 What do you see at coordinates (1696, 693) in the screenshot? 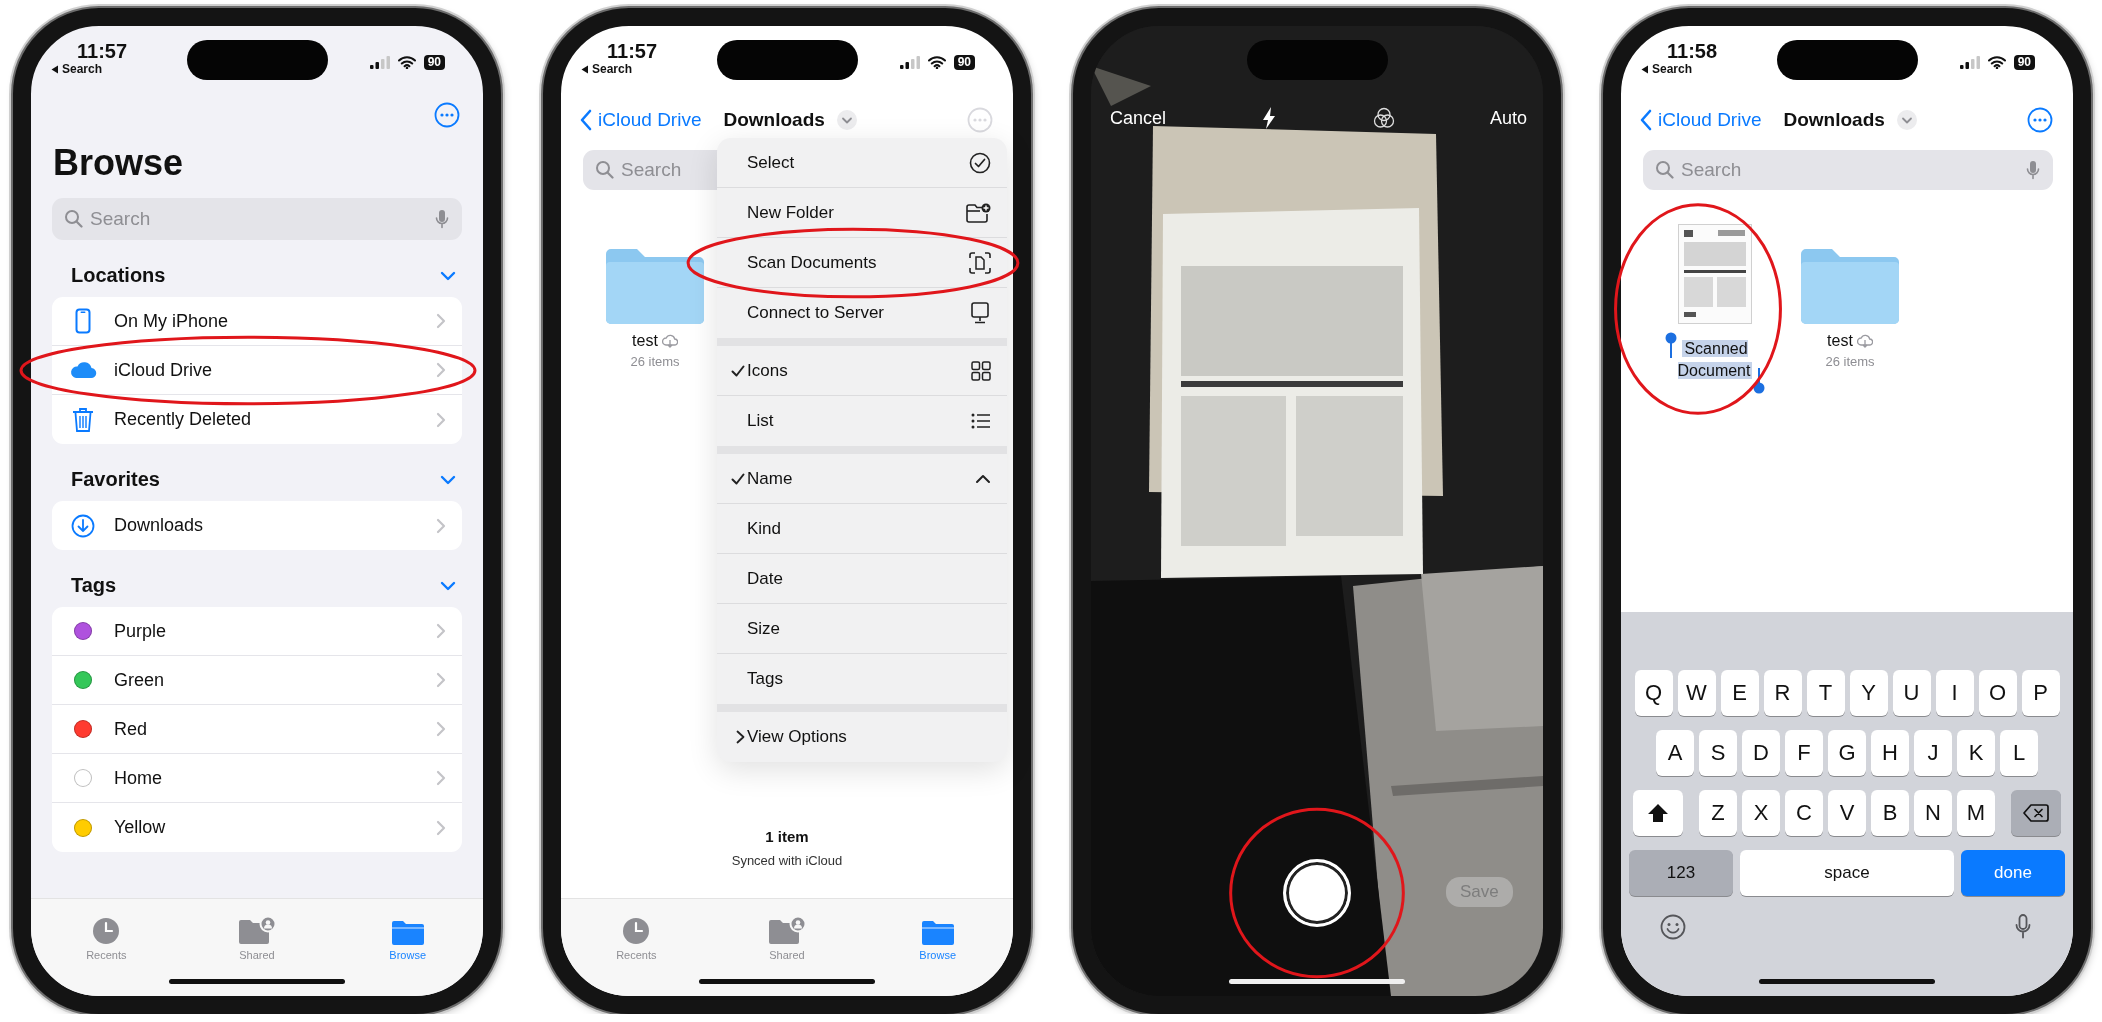
I see `key: W` at bounding box center [1696, 693].